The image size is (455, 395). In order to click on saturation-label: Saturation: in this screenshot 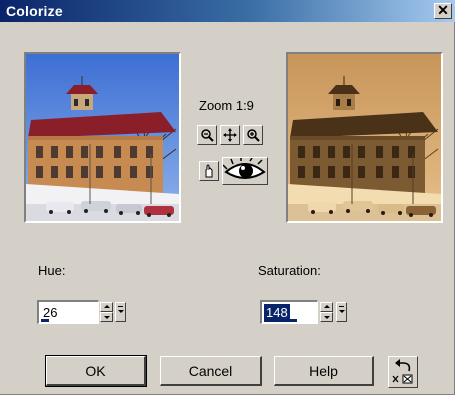, I will do `click(289, 270)`.